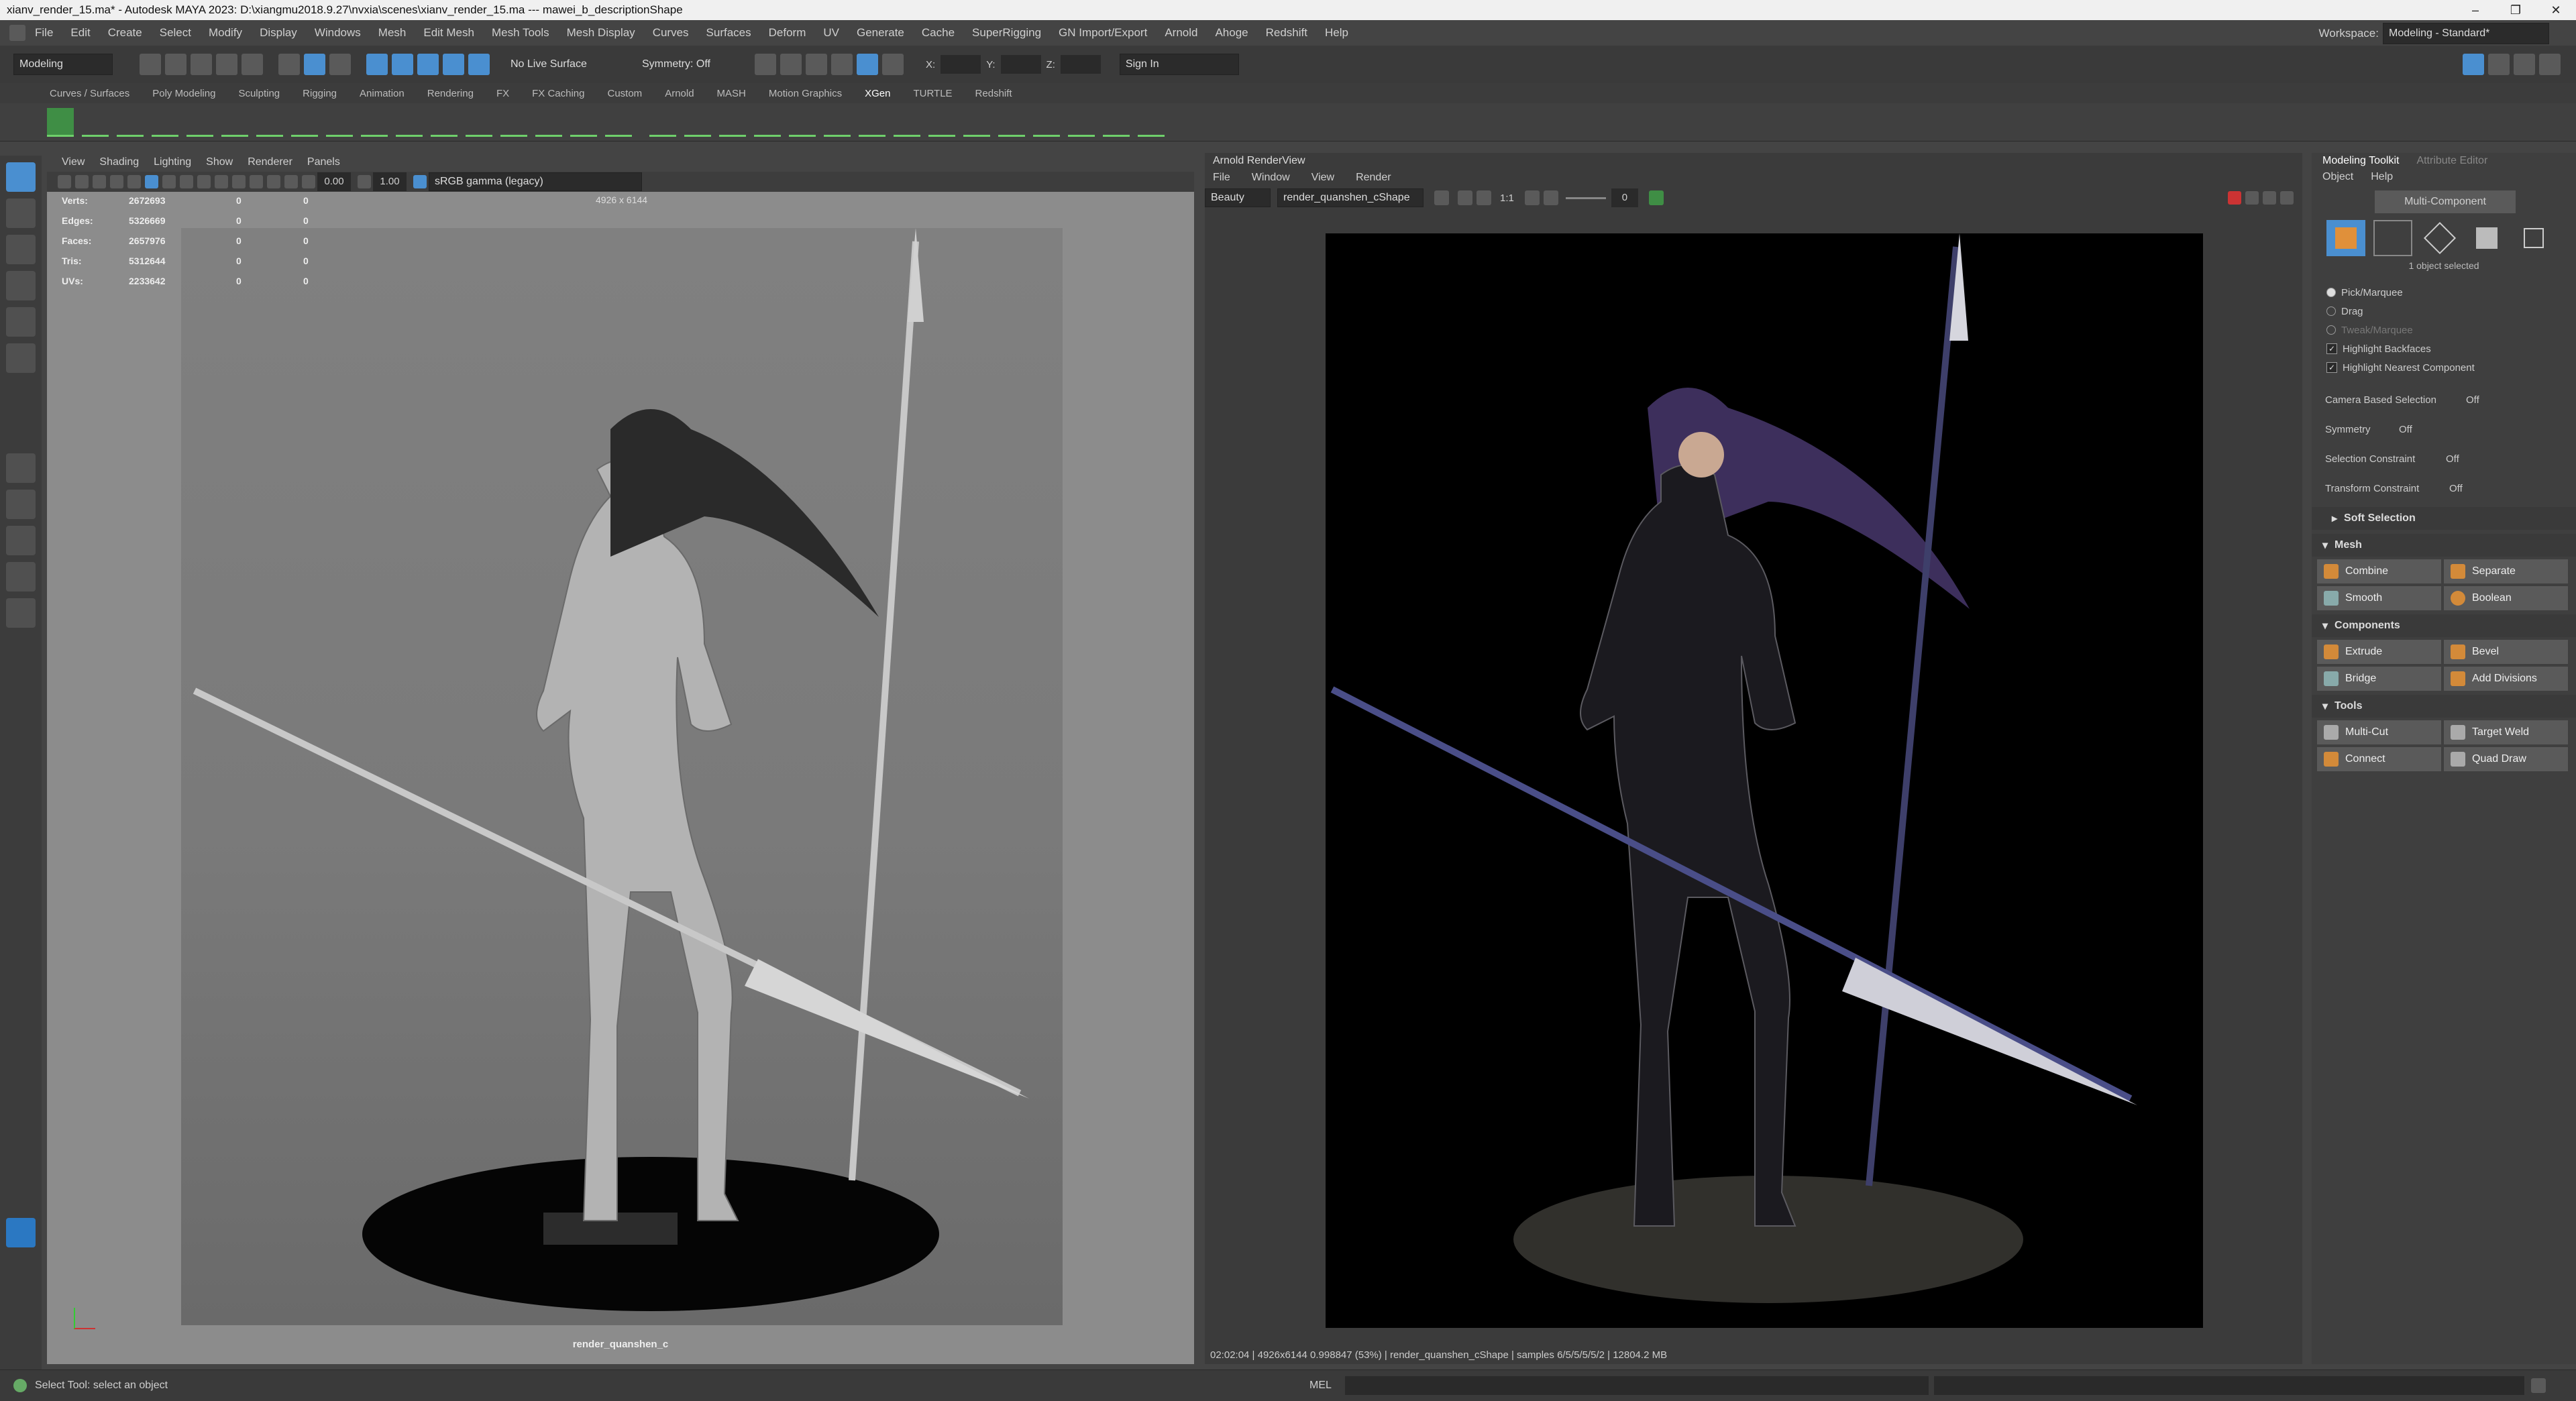  Describe the element at coordinates (2506, 759) in the screenshot. I see `quad-draw-button: Quad Draw` at that location.